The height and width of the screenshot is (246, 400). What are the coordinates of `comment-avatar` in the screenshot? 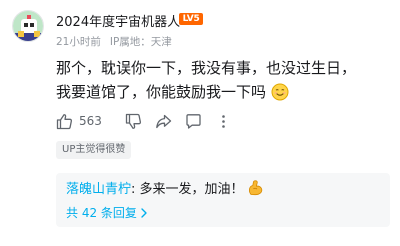 It's located at (28, 26).